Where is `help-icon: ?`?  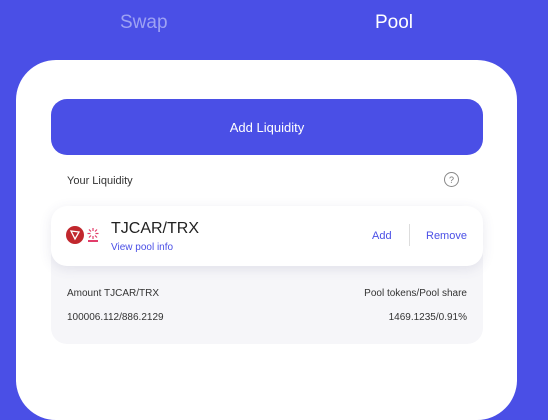 help-icon: ? is located at coordinates (451, 179).